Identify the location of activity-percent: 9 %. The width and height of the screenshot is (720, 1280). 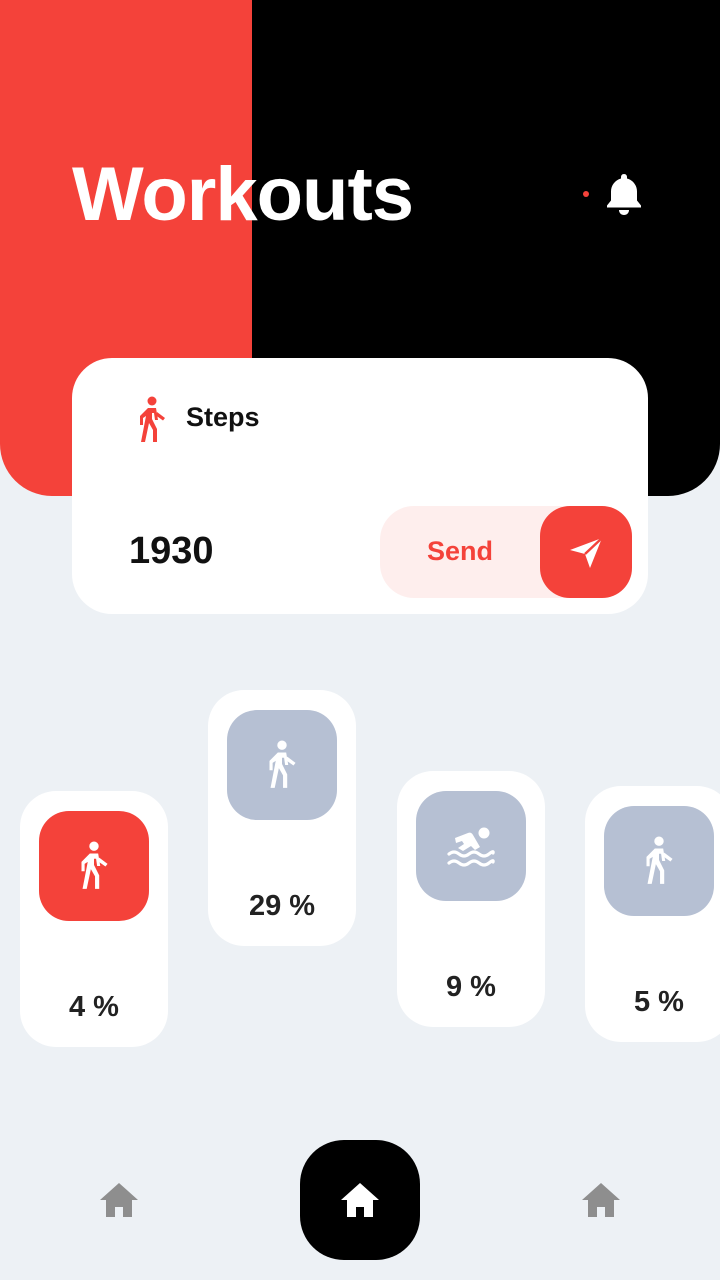
(471, 987).